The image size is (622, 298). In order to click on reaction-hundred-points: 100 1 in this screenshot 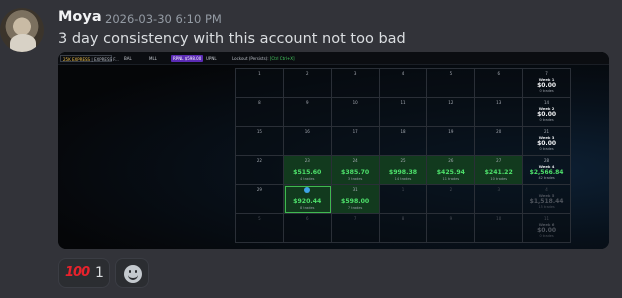, I will do `click(84, 273)`.